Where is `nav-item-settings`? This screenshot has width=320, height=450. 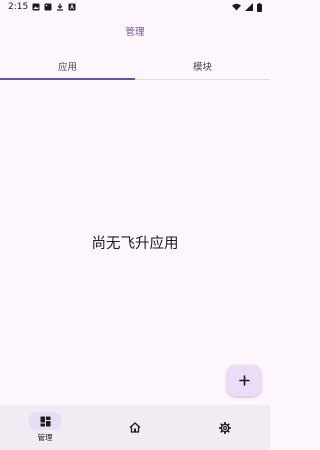
nav-item-settings is located at coordinates (225, 427).